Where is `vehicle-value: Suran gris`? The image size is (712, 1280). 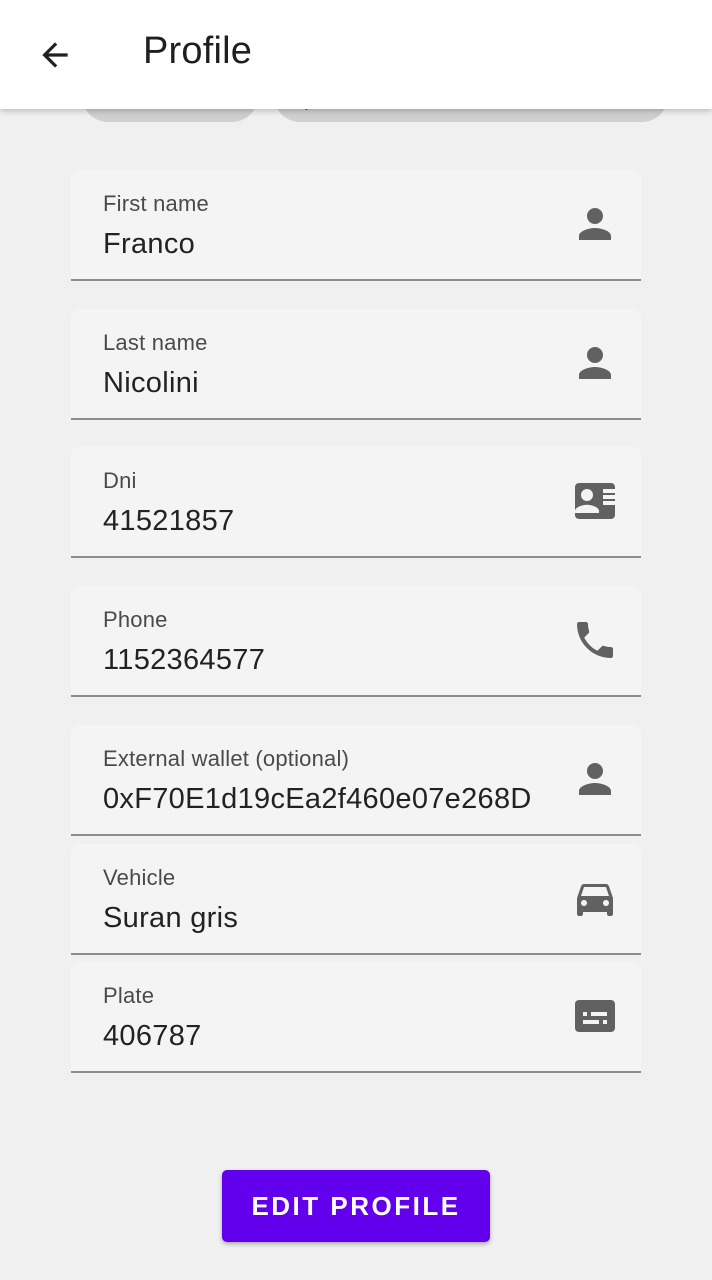
vehicle-value: Suran gris is located at coordinates (325, 918).